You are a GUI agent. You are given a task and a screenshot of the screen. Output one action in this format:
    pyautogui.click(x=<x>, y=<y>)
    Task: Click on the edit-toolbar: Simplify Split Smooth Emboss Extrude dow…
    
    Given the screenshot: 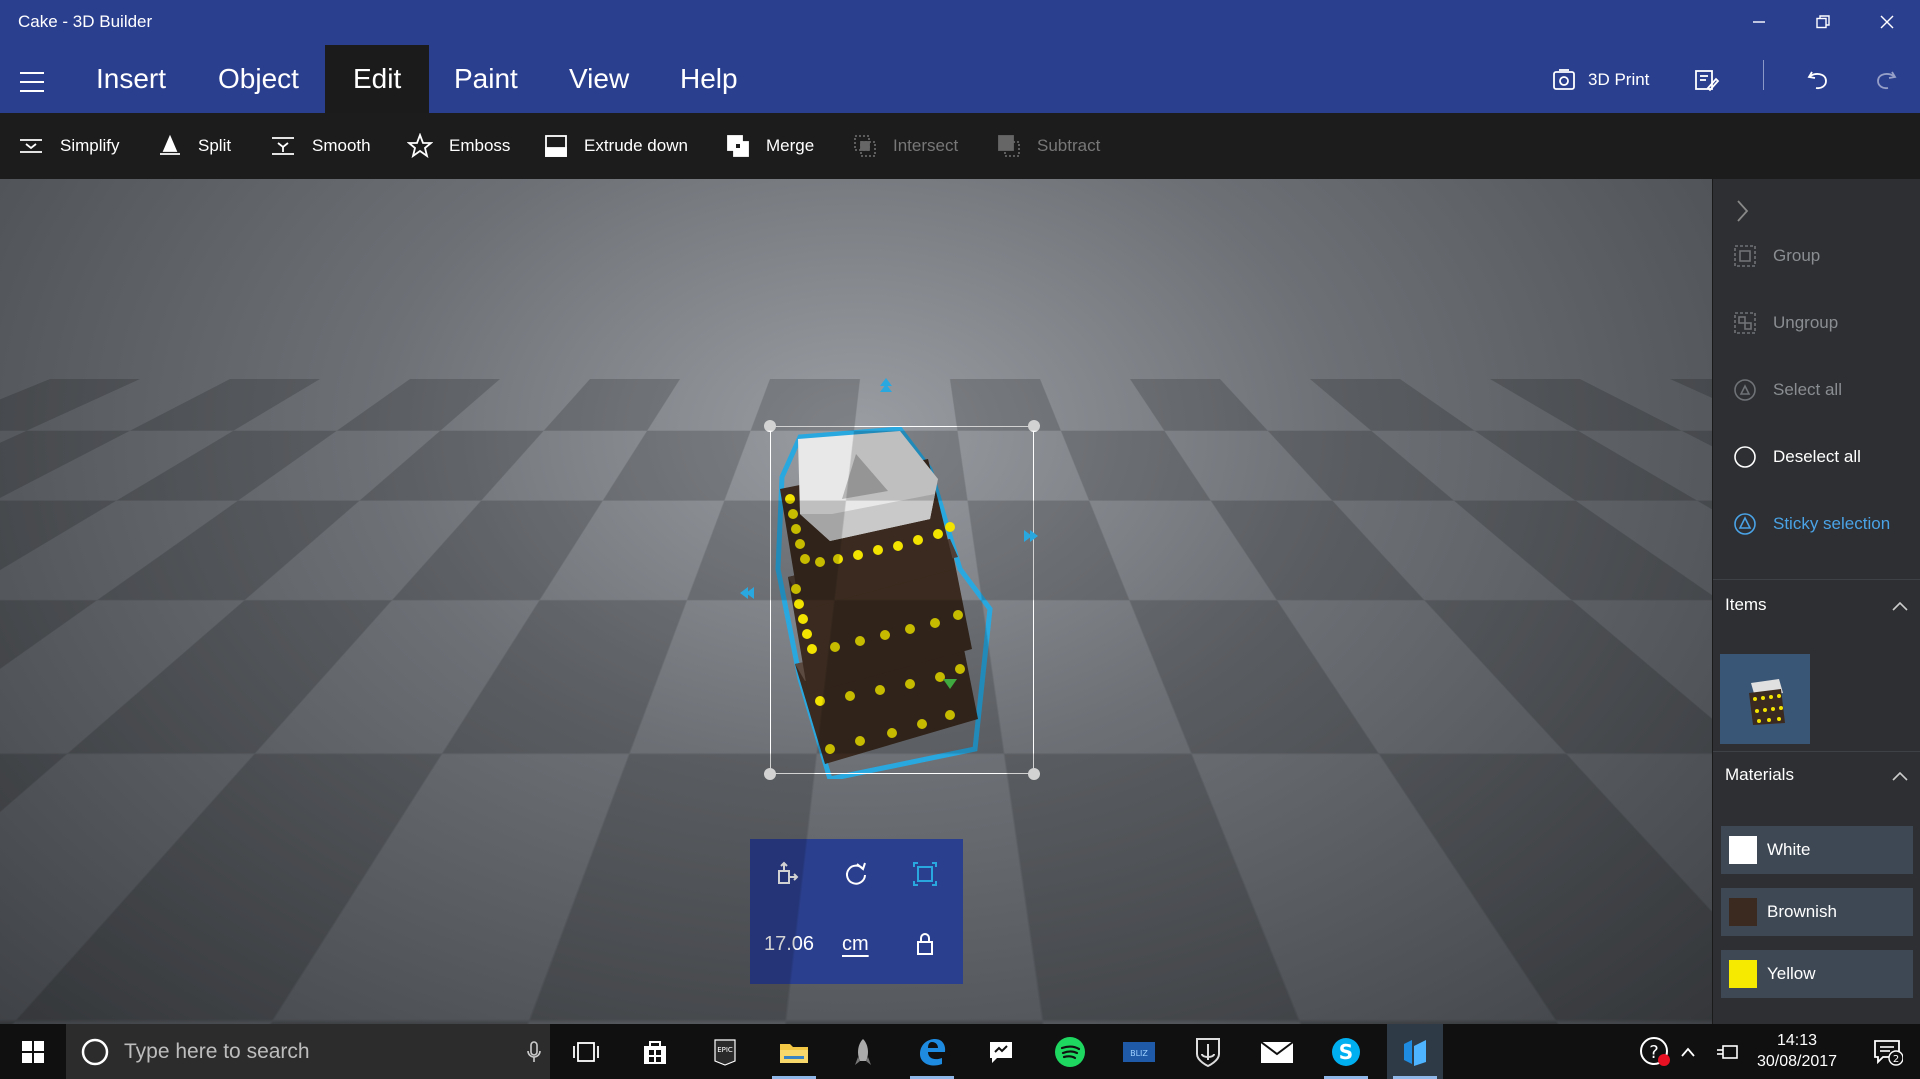 What is the action you would take?
    pyautogui.click(x=960, y=146)
    